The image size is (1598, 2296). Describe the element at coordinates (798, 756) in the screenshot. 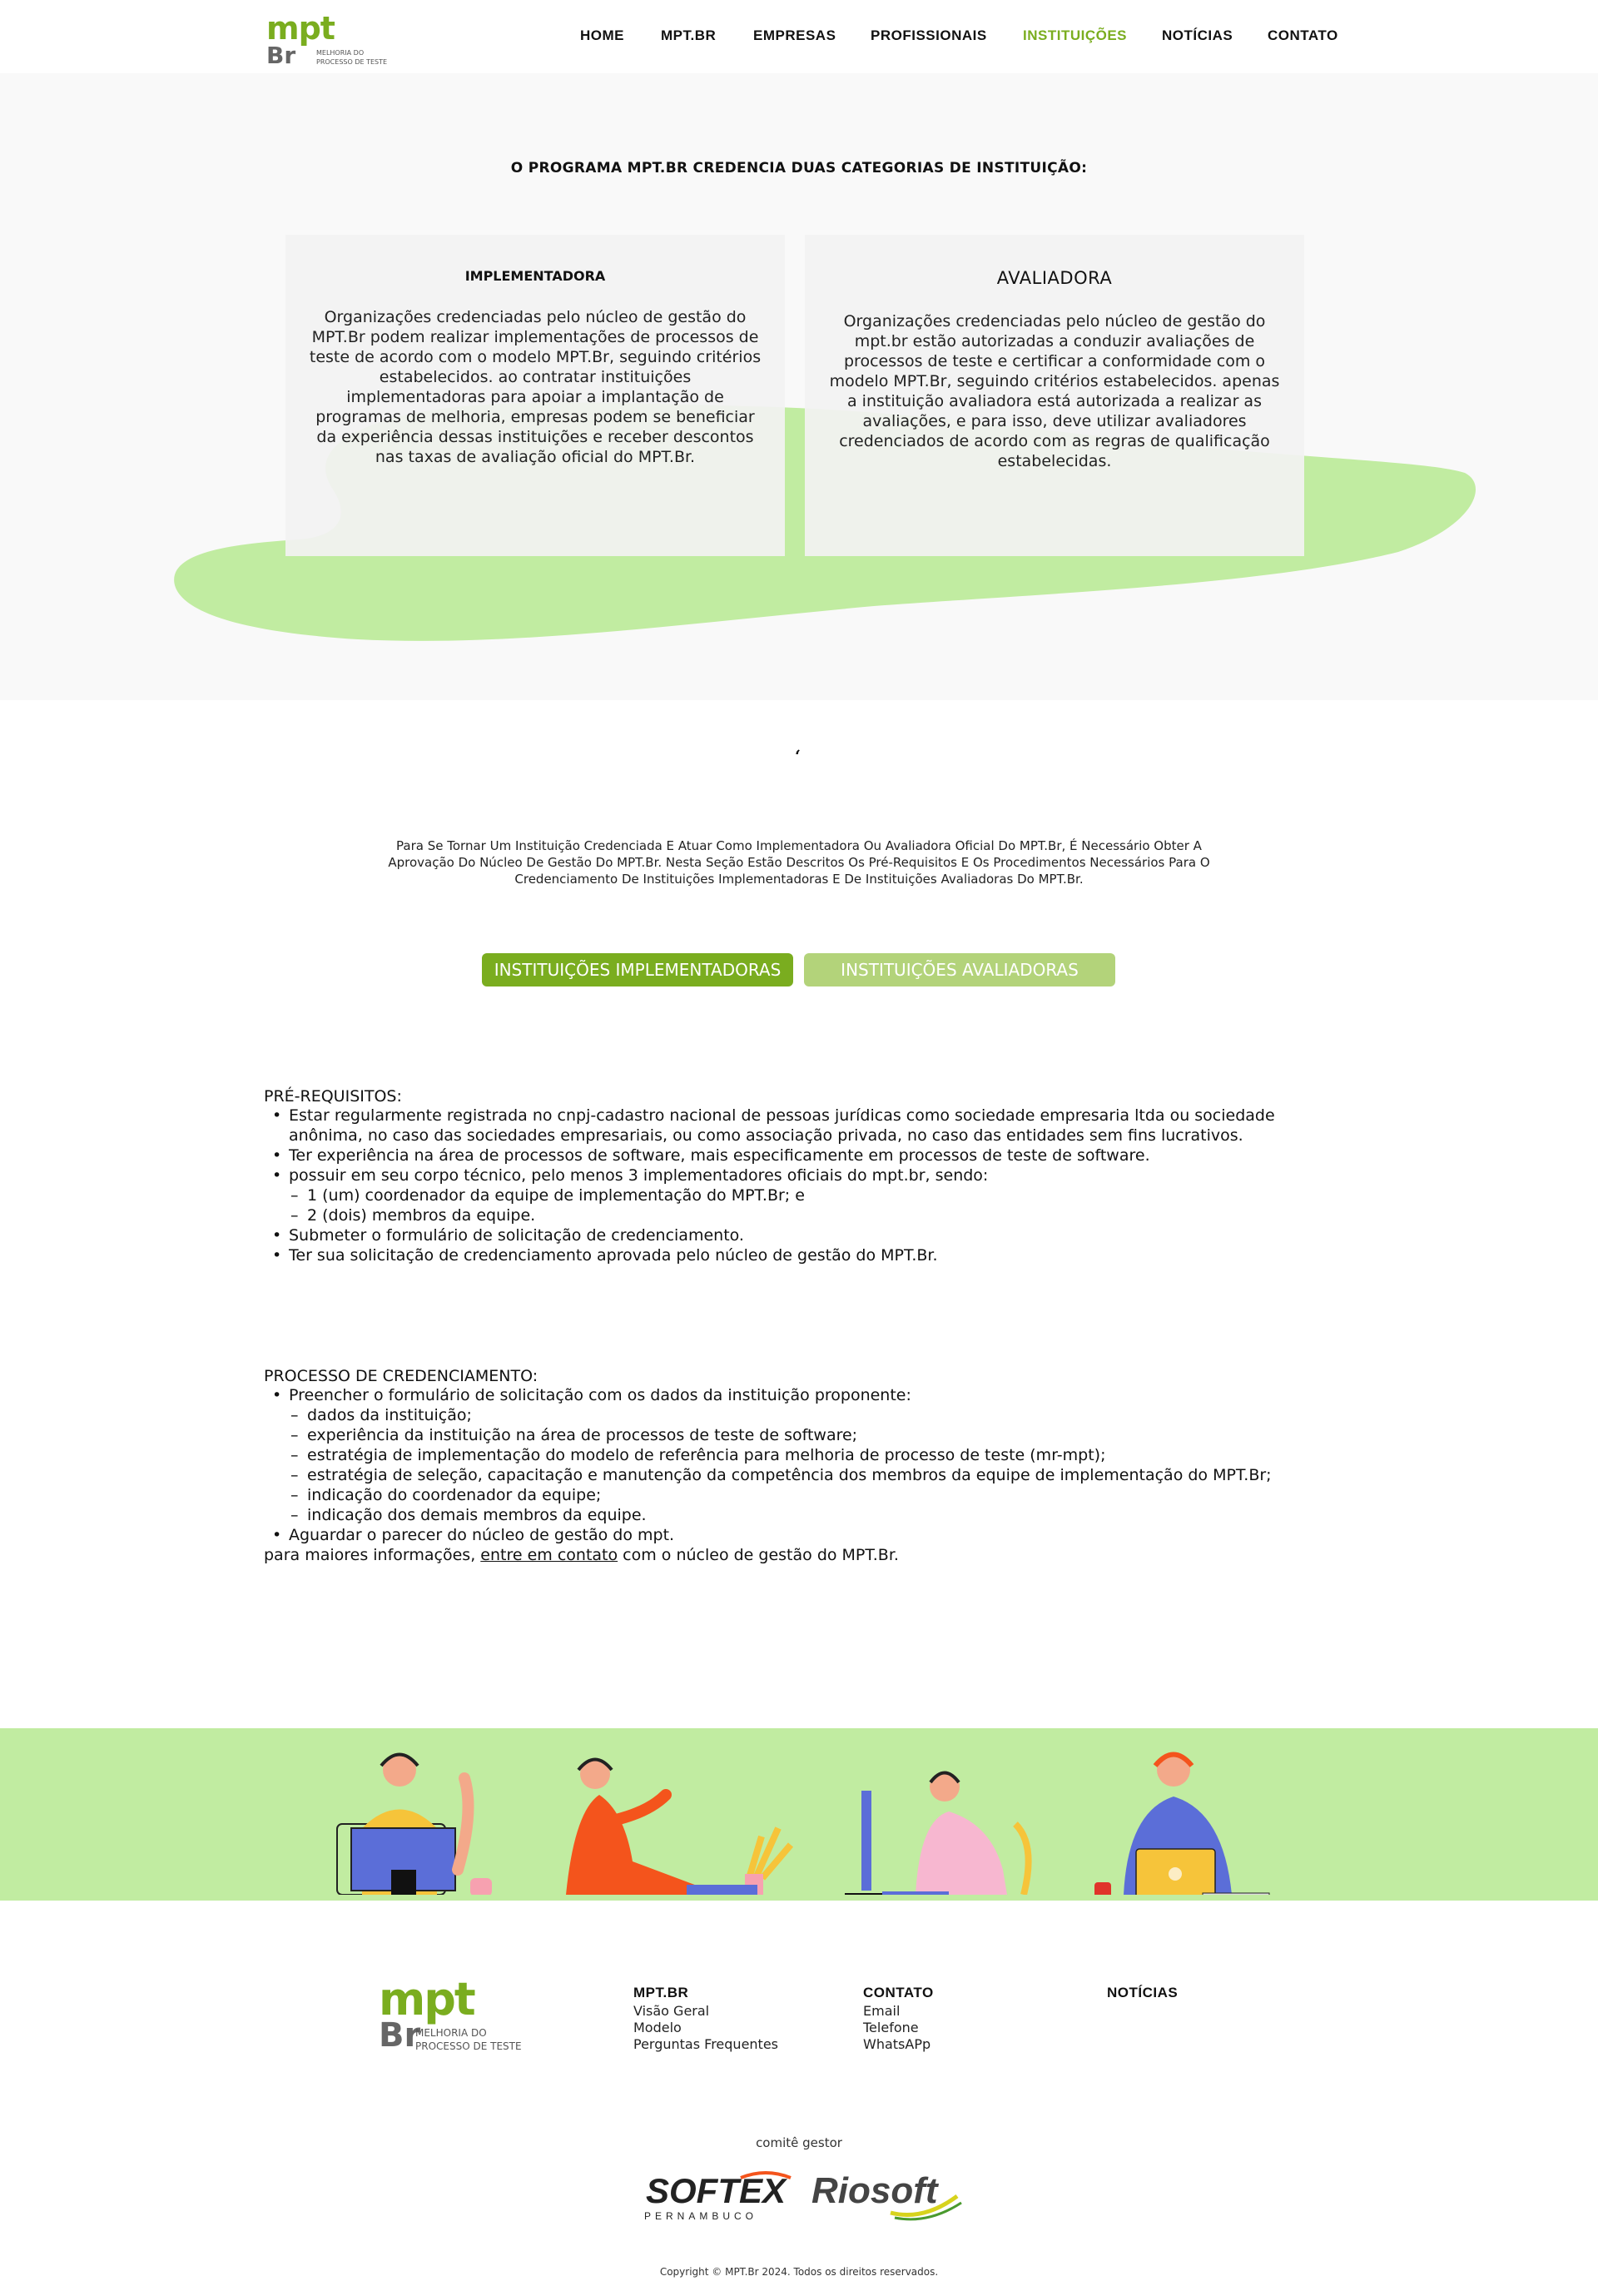

I see `quote-mark: ‘` at that location.